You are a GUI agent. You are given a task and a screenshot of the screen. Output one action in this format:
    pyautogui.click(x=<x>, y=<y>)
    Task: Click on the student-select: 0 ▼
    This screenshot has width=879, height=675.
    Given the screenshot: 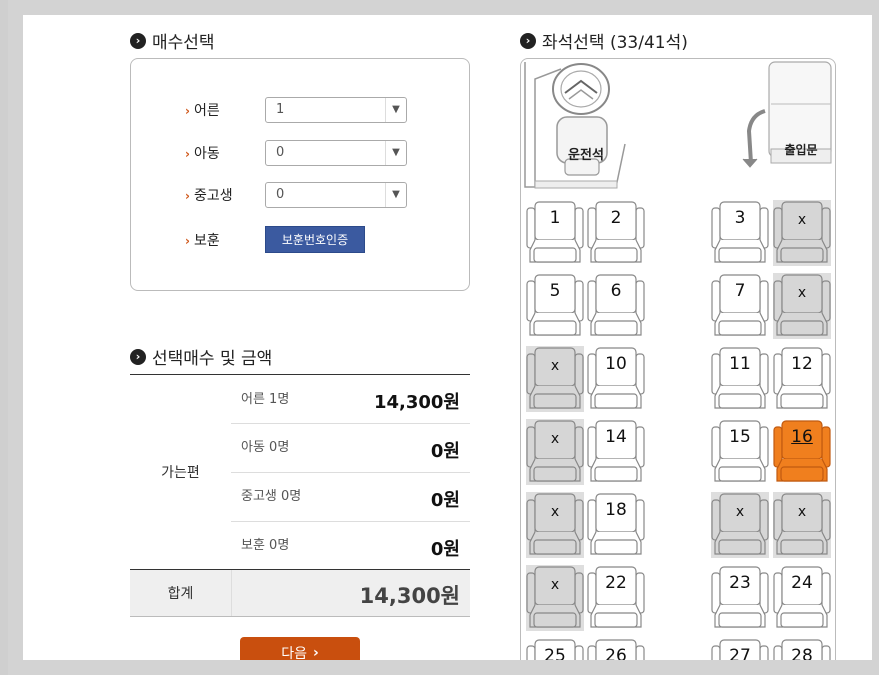 What is the action you would take?
    pyautogui.click(x=336, y=195)
    